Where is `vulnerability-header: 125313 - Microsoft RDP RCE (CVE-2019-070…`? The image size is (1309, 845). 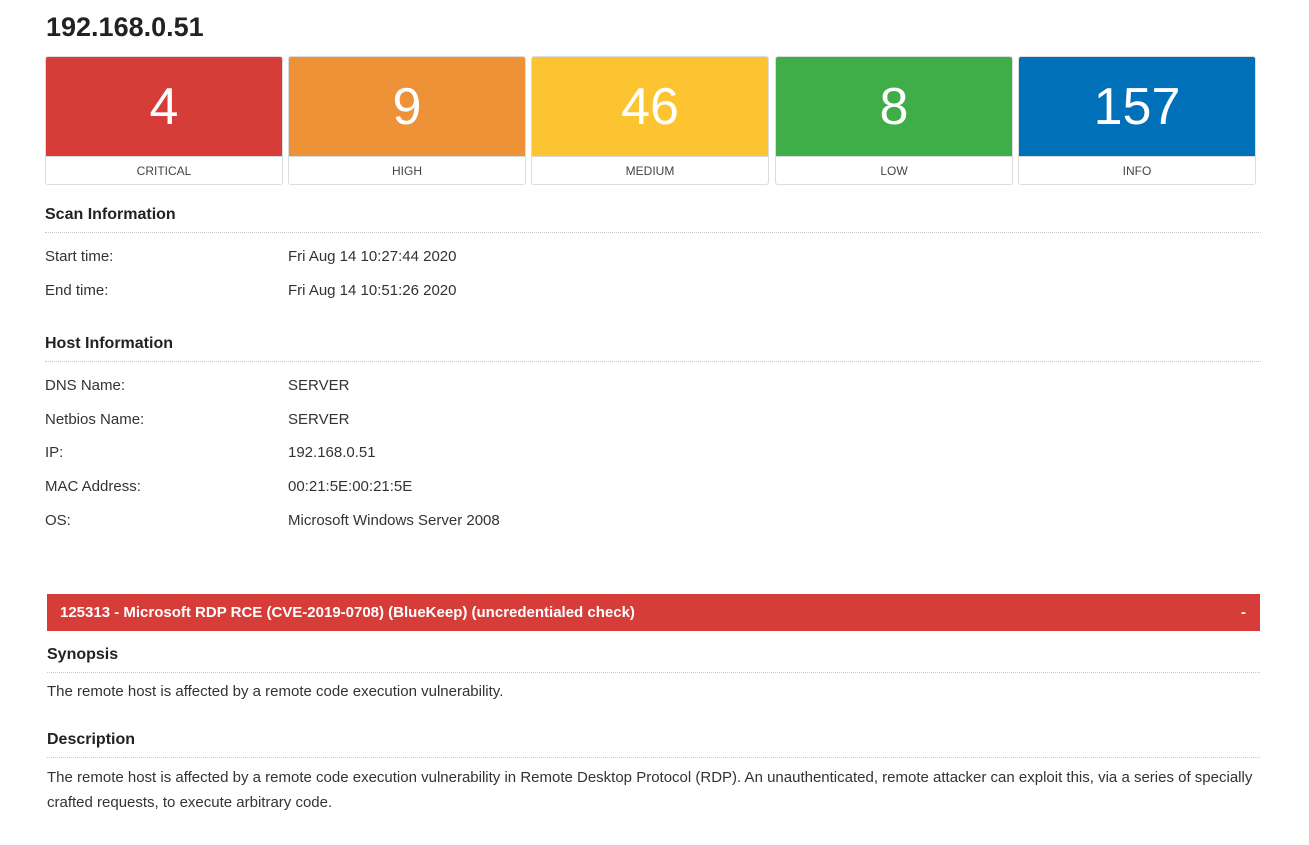
vulnerability-header: 125313 - Microsoft RDP RCE (CVE-2019-070… is located at coordinates (653, 612).